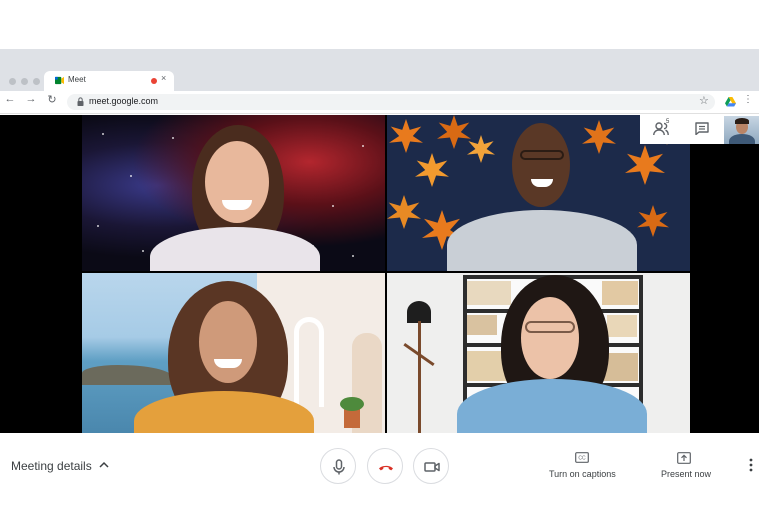  Describe the element at coordinates (24, 81) in the screenshot. I see `window-minimize-dot` at that location.